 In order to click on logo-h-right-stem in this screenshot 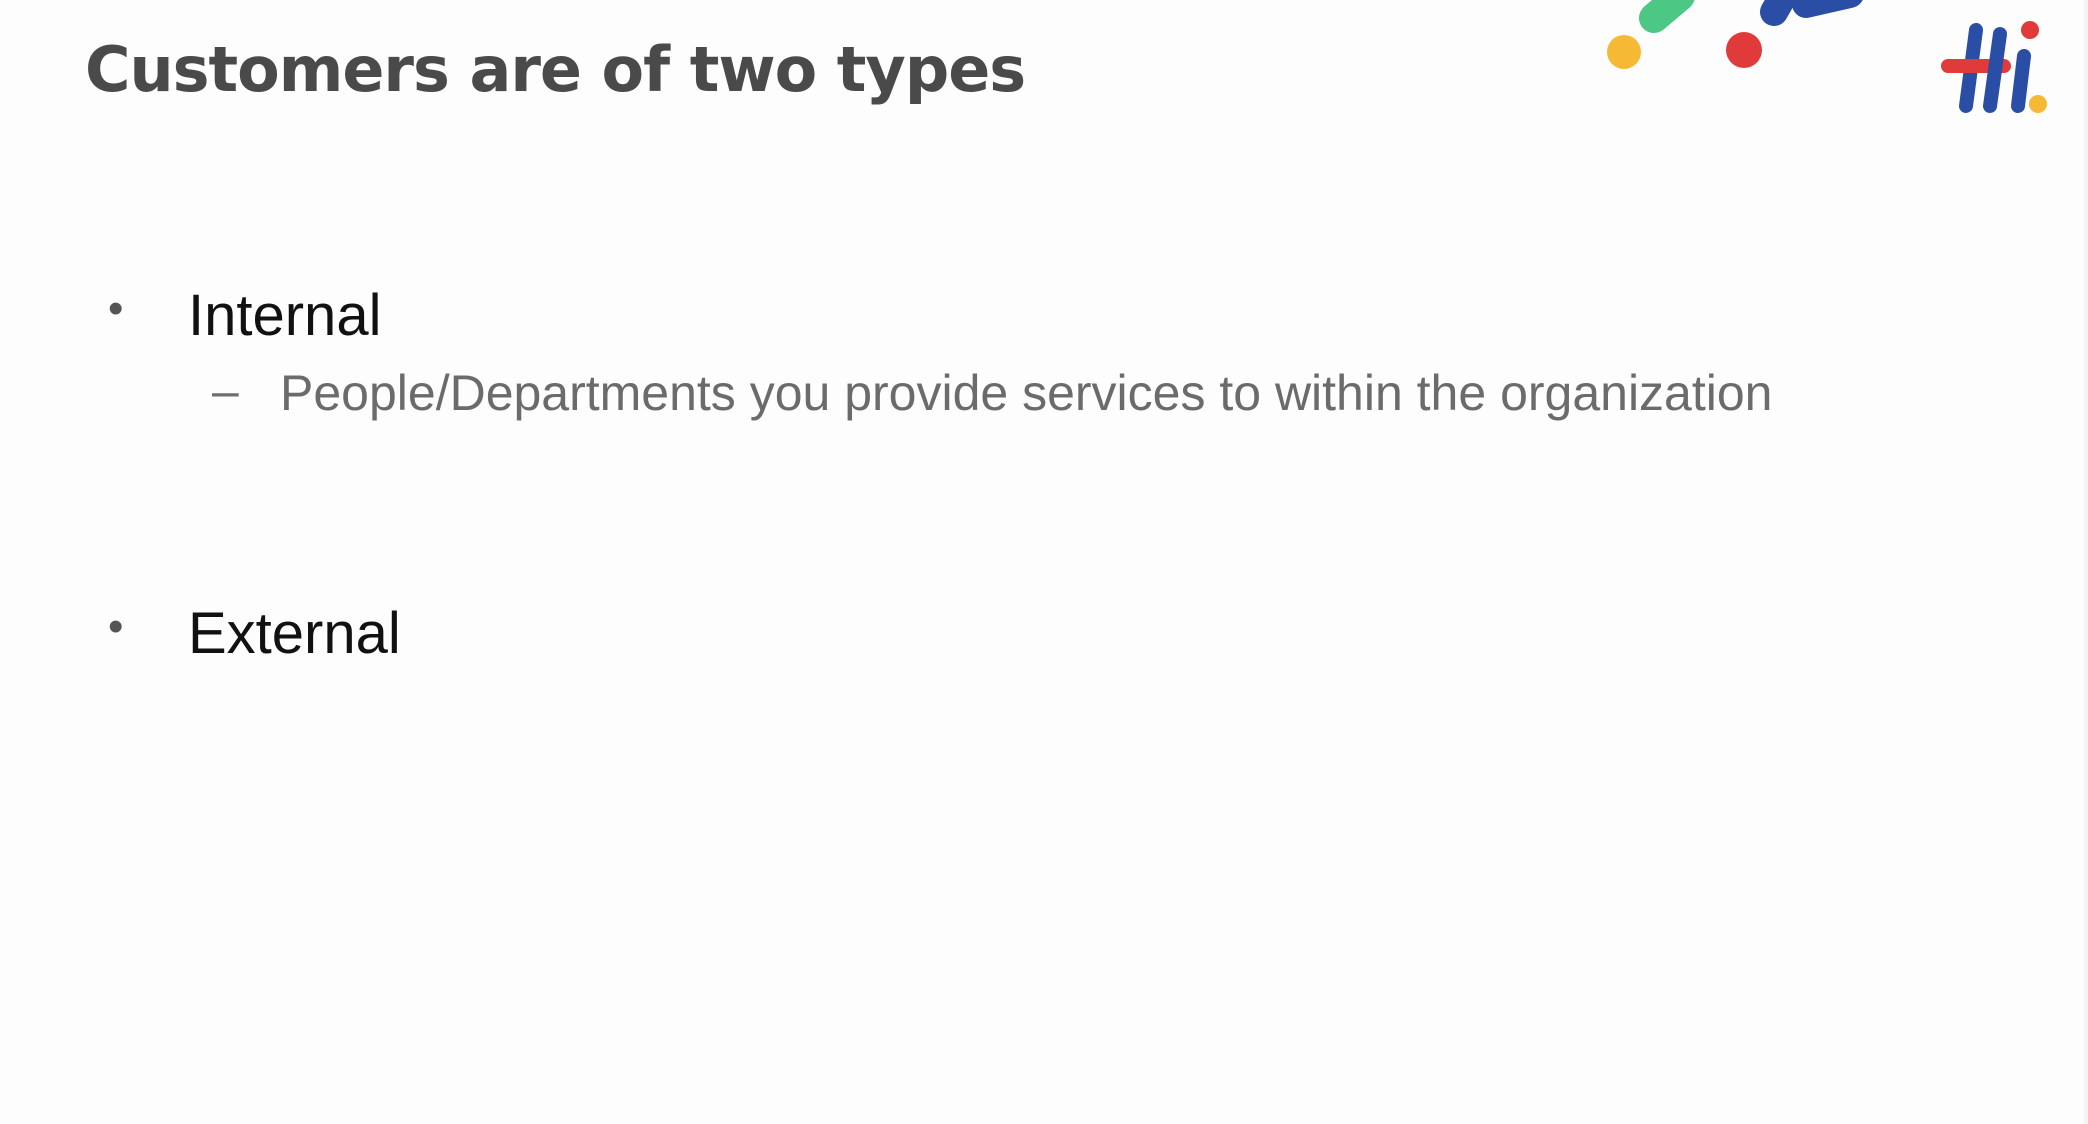, I will do `click(1995, 70)`.